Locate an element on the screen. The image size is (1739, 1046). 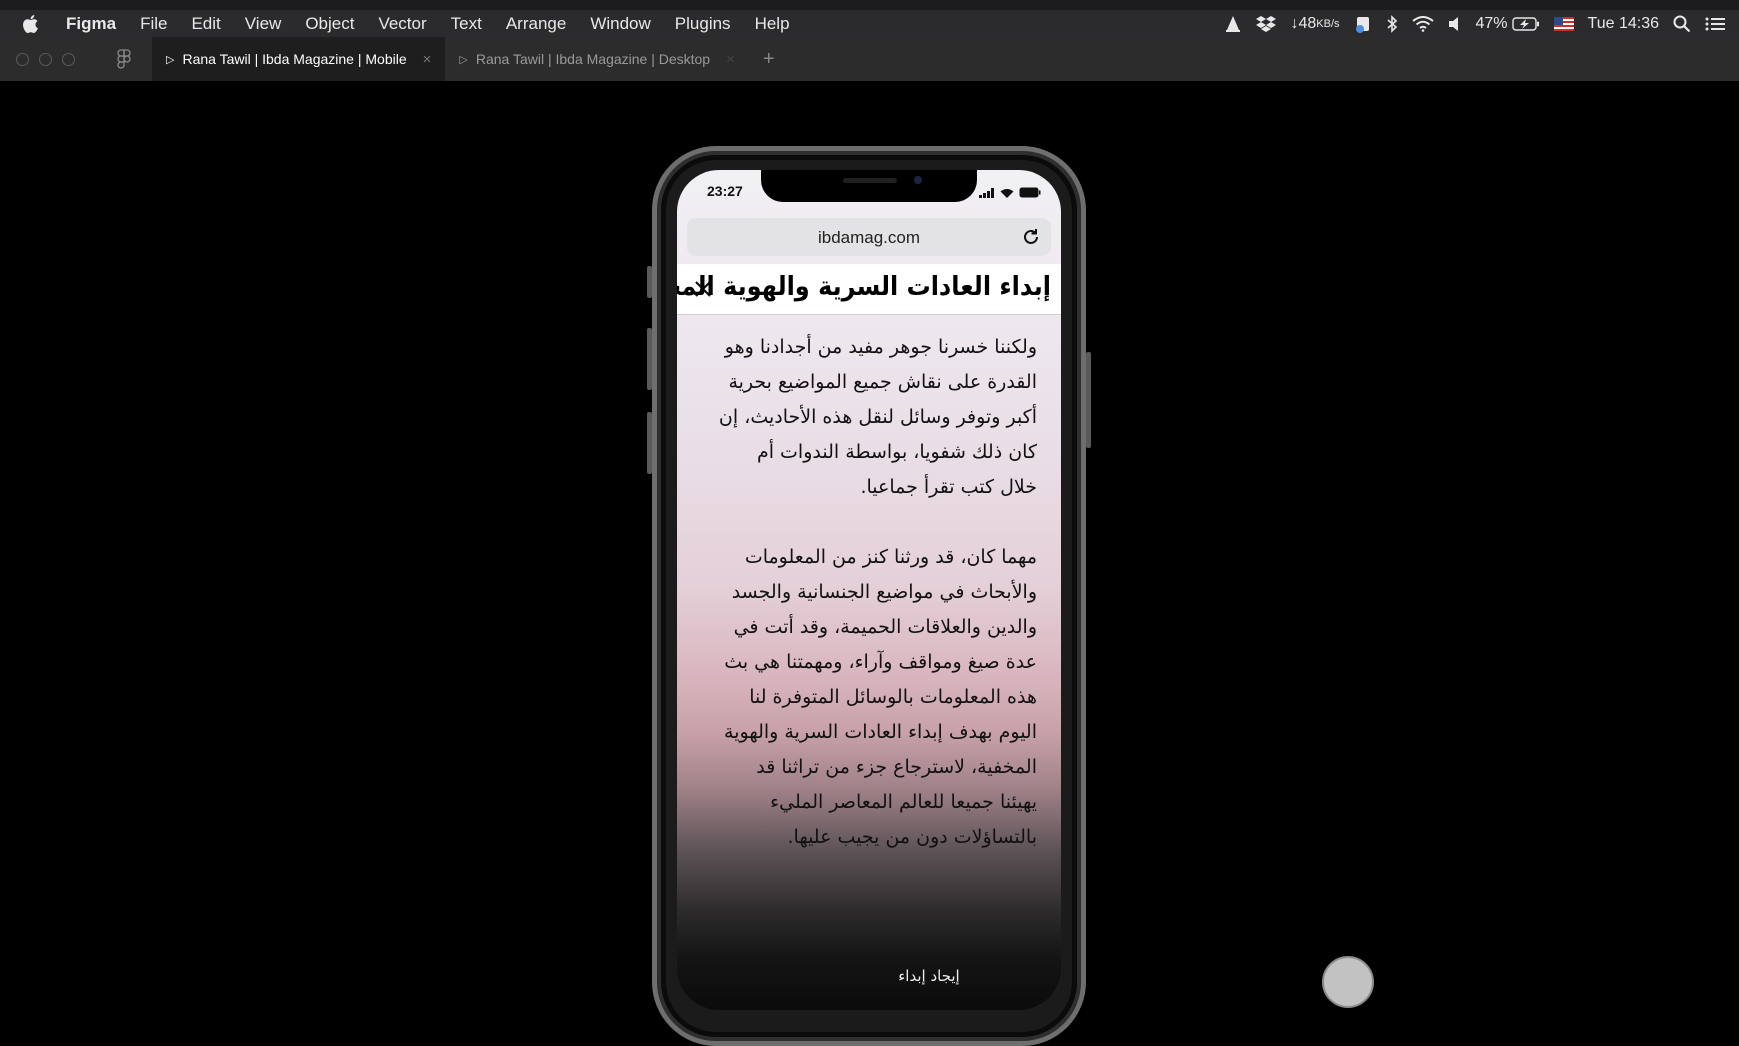
clock: Tue 14:36 is located at coordinates (1623, 23).